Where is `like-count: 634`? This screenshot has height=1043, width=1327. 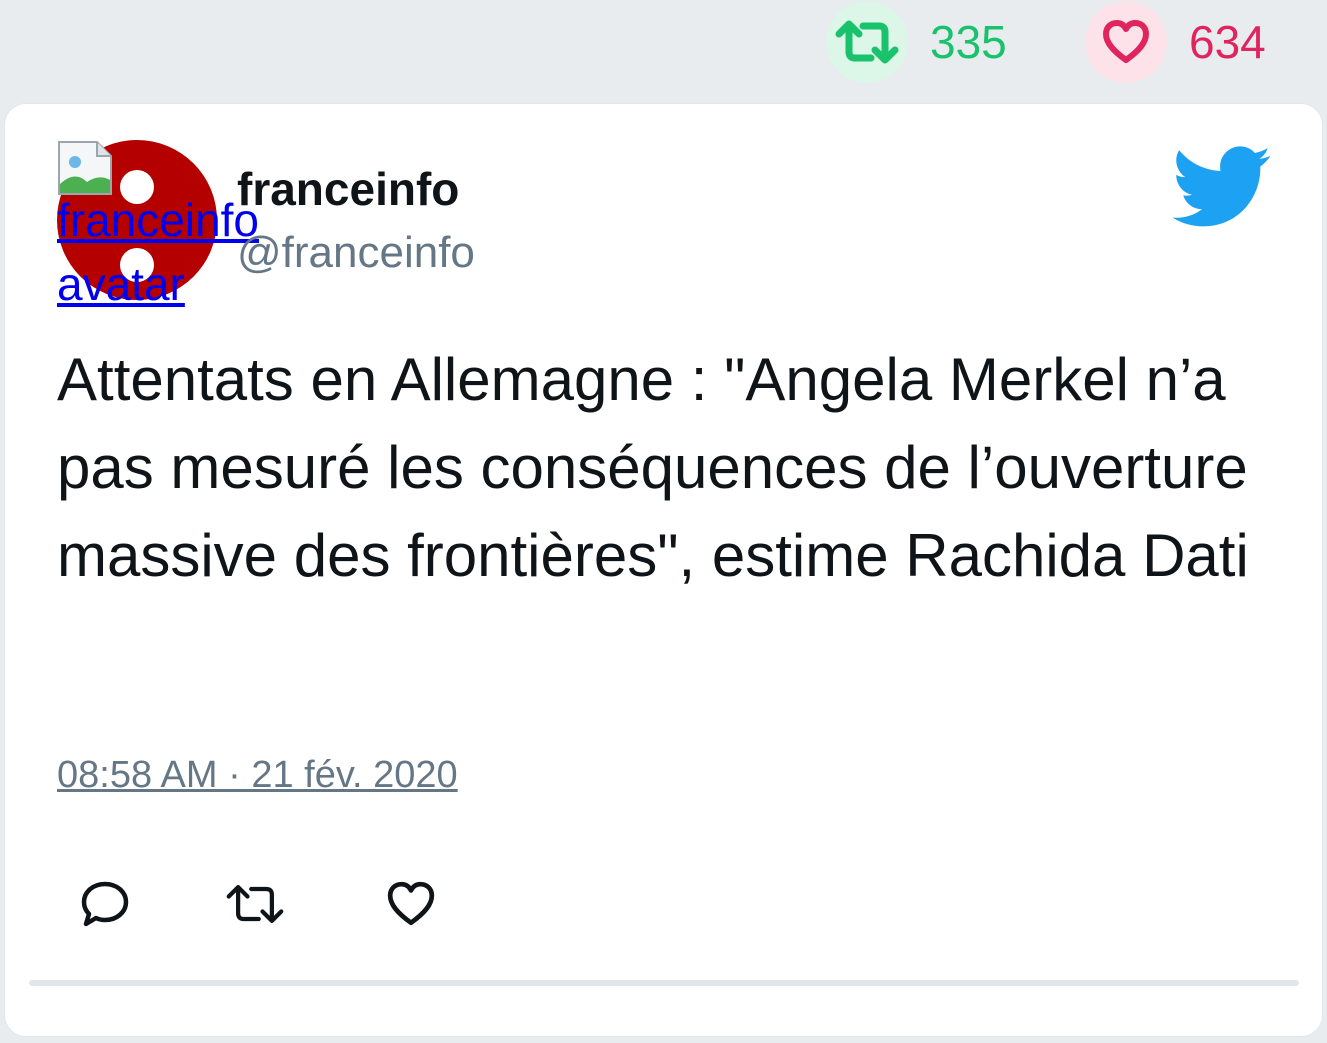
like-count: 634 is located at coordinates (1227, 42).